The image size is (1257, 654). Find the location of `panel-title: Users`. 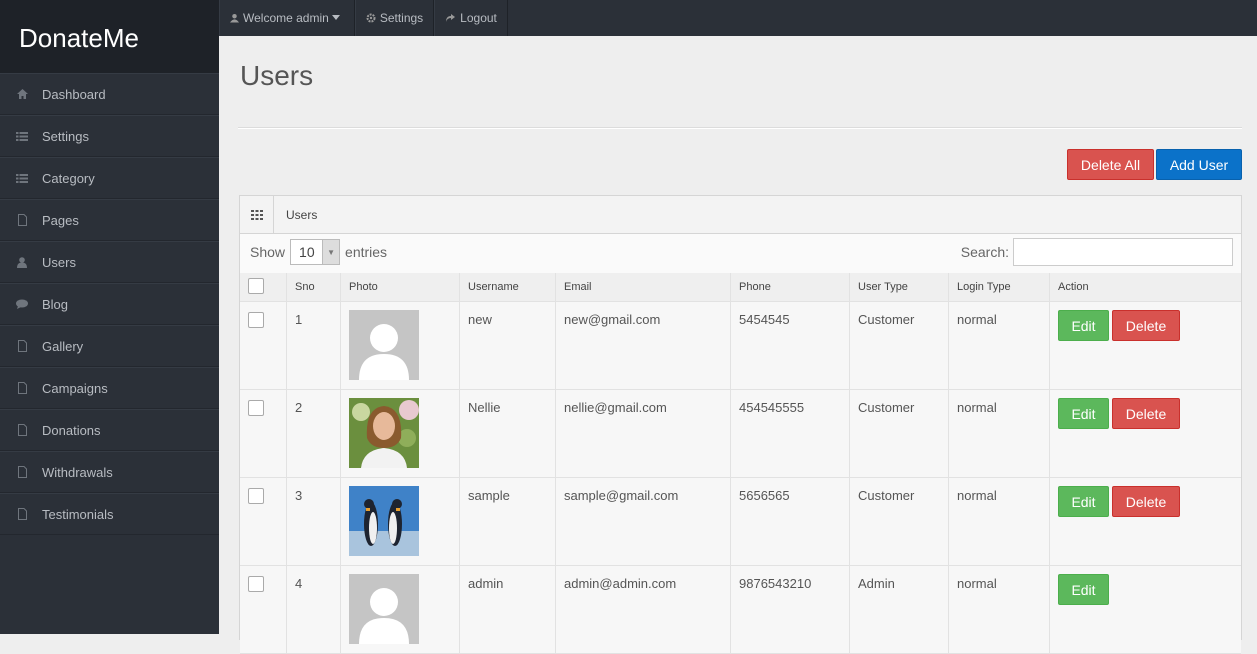

panel-title: Users is located at coordinates (302, 214).